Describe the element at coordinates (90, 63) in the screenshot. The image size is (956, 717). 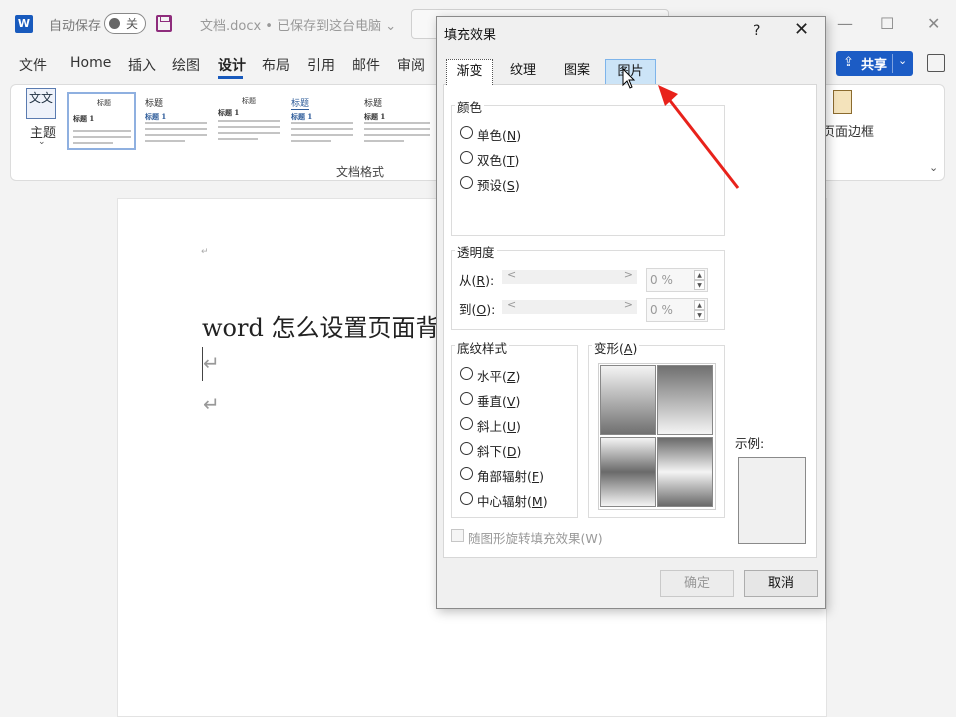
I see `tab-home: Home` at that location.